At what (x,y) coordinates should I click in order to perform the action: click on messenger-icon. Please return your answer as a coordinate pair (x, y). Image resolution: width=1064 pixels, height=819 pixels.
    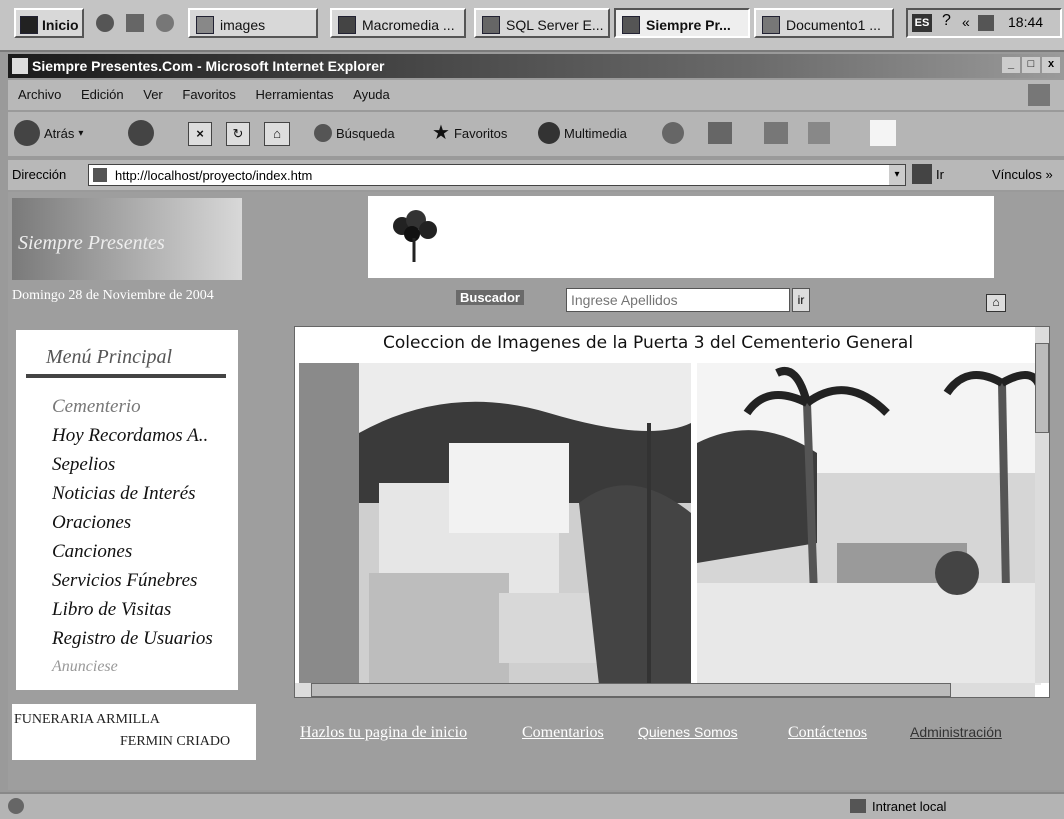
    Looking at the image, I should click on (883, 133).